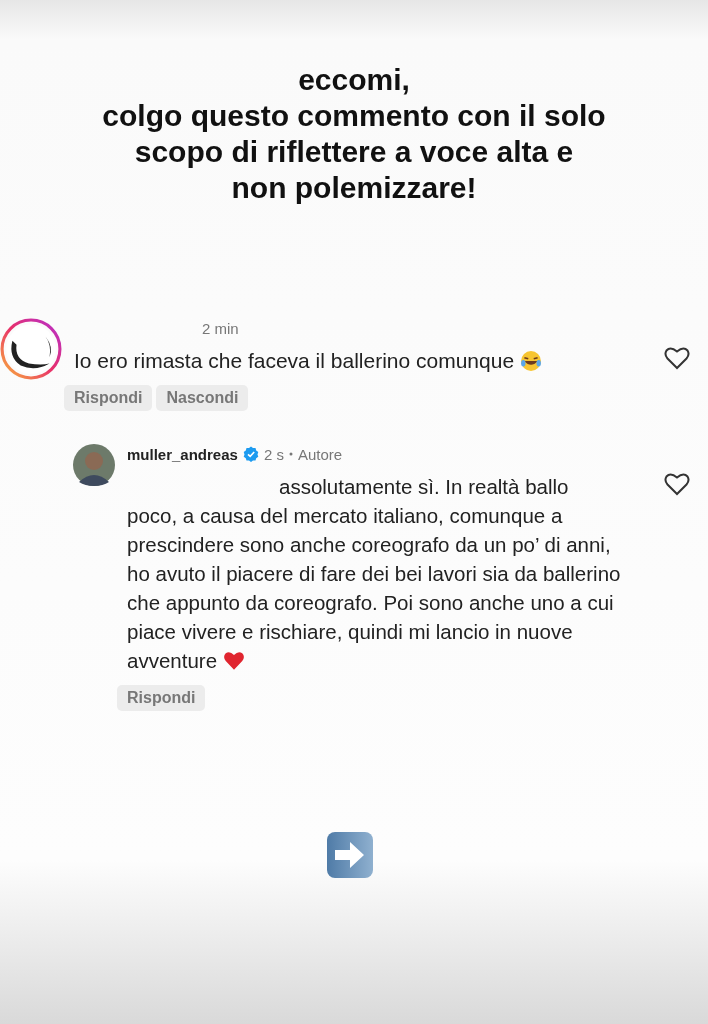  Describe the element at coordinates (320, 454) in the screenshot. I see `author-label: Autore` at that location.